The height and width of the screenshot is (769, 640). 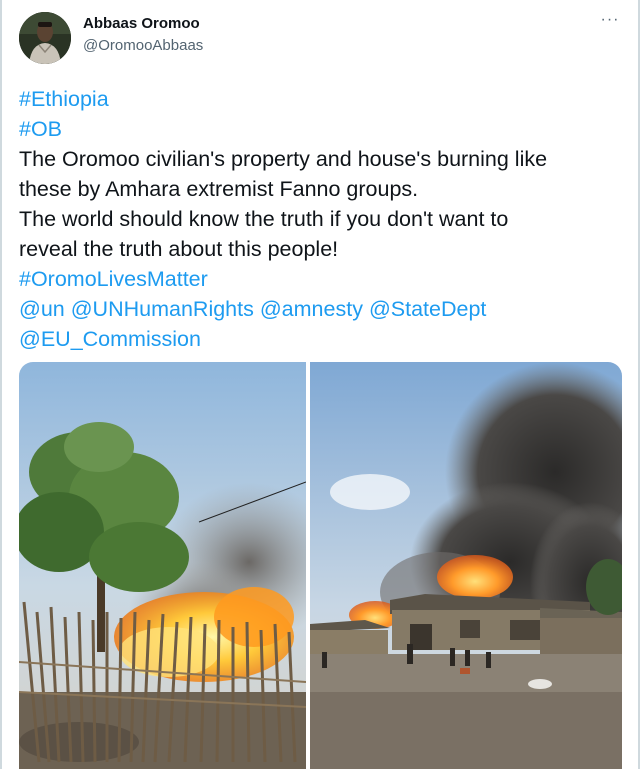 What do you see at coordinates (110, 339) in the screenshot?
I see `mention-link: @EU_Commission` at bounding box center [110, 339].